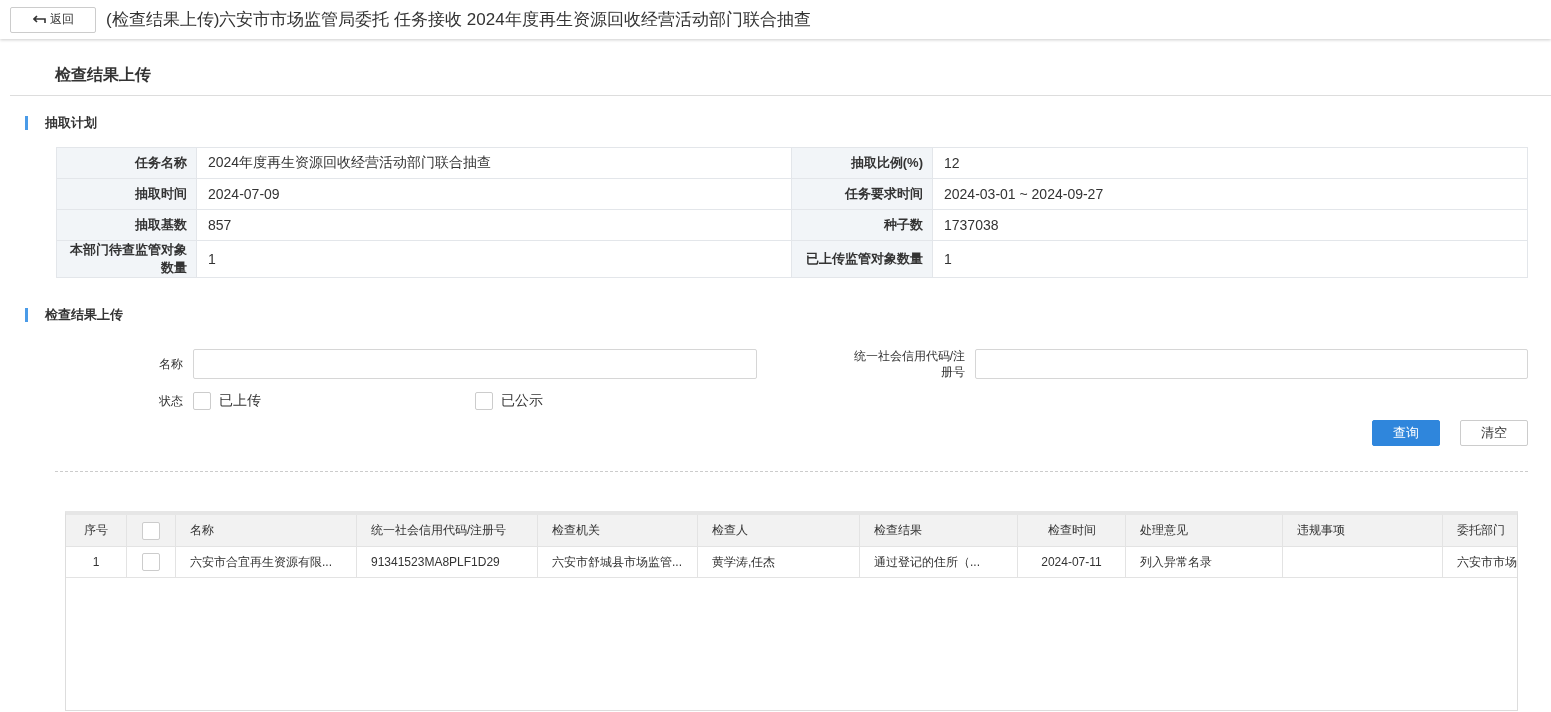  I want to click on column-header: 名称, so click(266, 530).